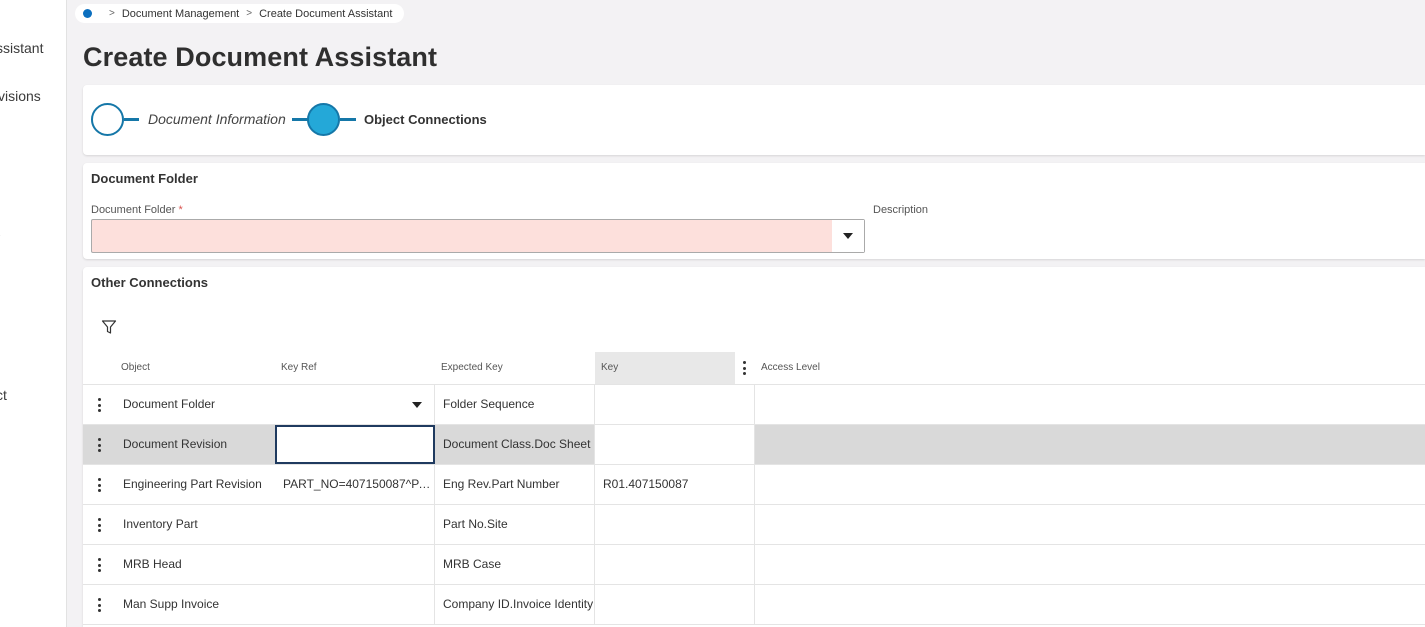 This screenshot has width=1425, height=627. What do you see at coordinates (754, 120) in the screenshot?
I see `wizard-stepper: Document Information Object Connections` at bounding box center [754, 120].